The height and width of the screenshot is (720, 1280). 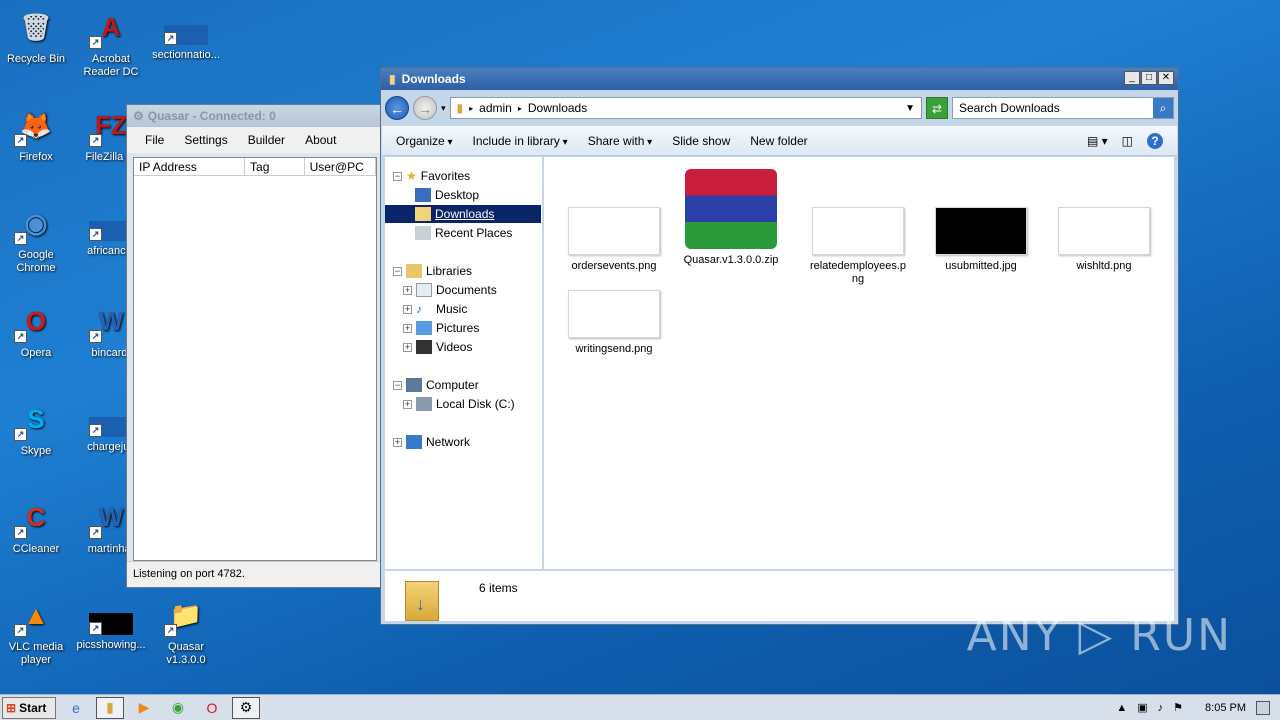 I want to click on nav-downloads: Downloads, so click(x=463, y=214).